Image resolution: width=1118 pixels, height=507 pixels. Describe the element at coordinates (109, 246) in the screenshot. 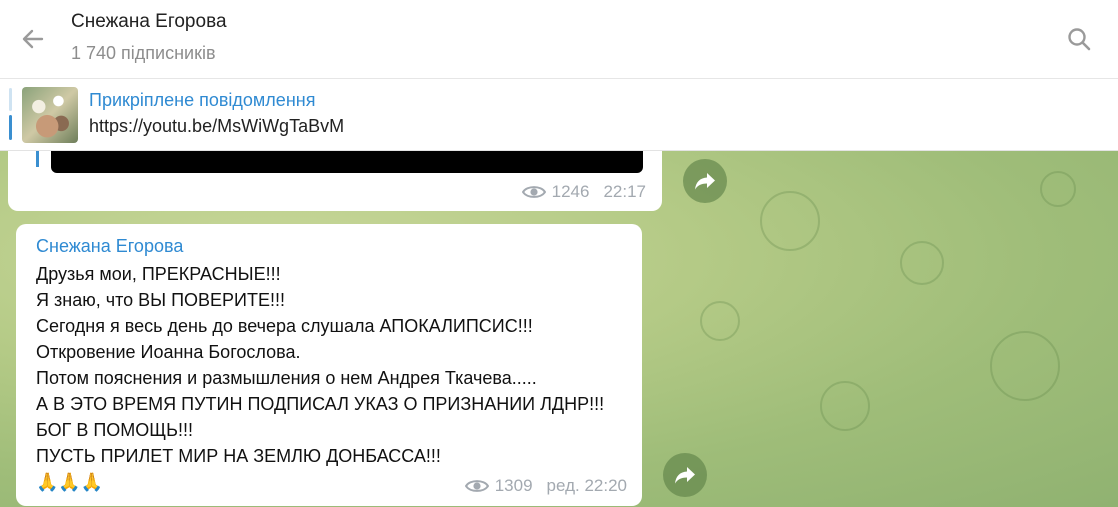

I see `sender-name: Снежана Егорова` at that location.